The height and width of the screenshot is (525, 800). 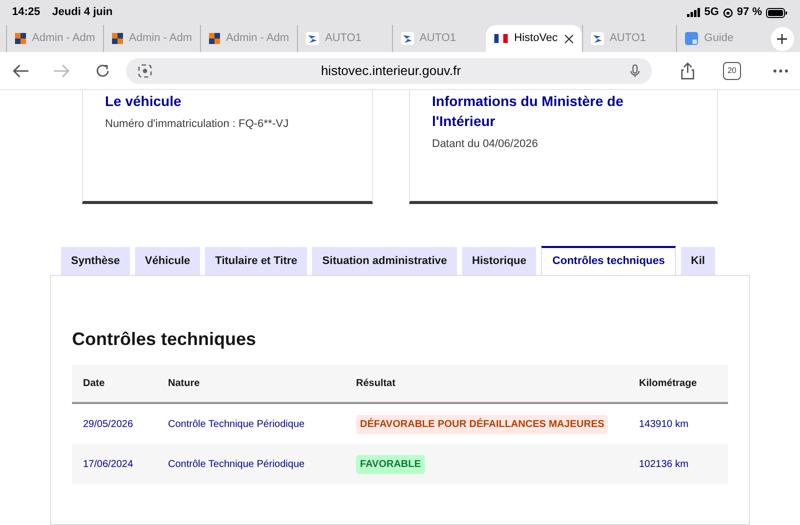 I want to click on plus-icon, so click(x=782, y=39).